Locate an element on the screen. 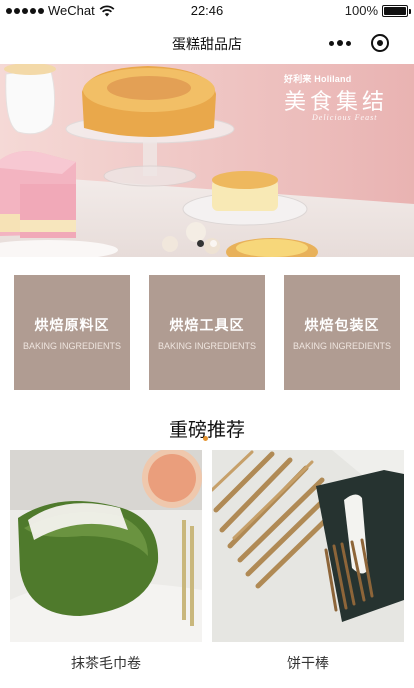 This screenshot has height=688, width=414. mini-program-capsule is located at coordinates (360, 43).